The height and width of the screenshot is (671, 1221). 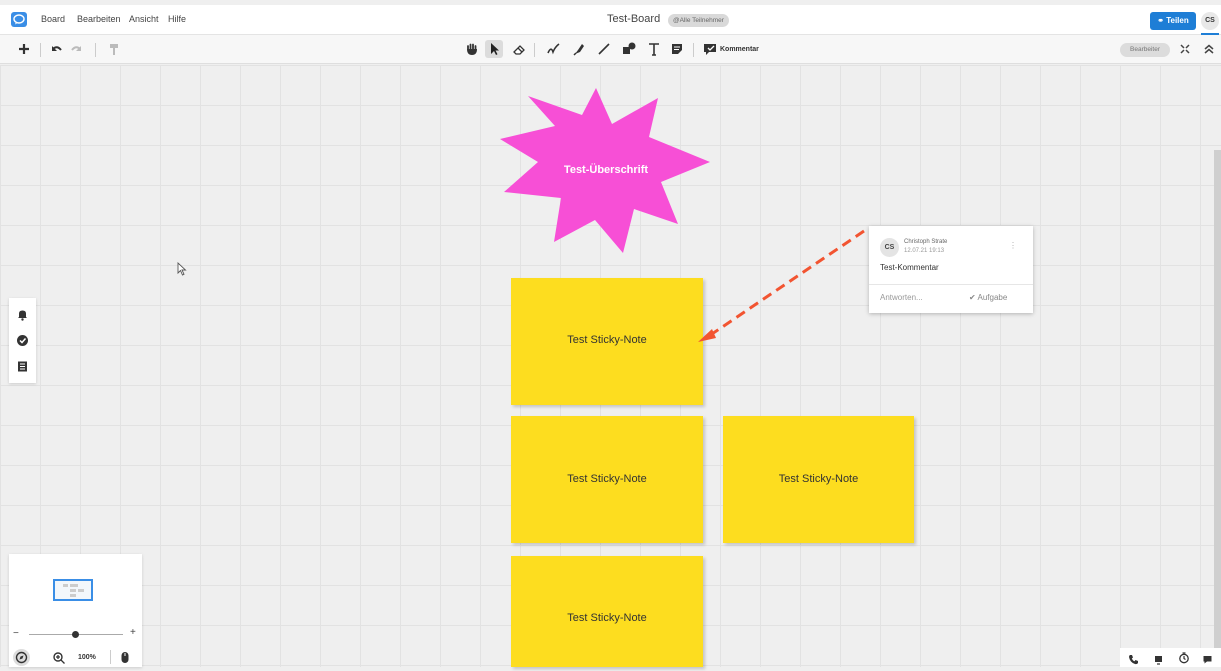 I want to click on menu-board: Board, so click(x=53, y=19).